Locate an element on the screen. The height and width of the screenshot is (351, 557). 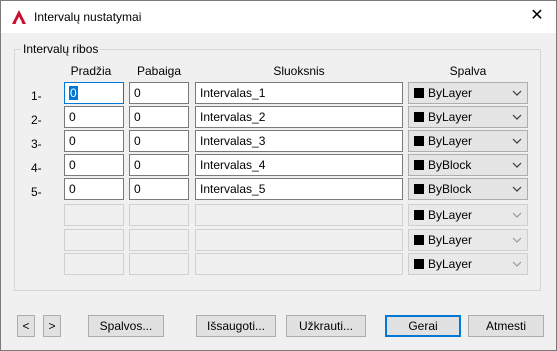
header-start: Pradžia is located at coordinates (91, 71).